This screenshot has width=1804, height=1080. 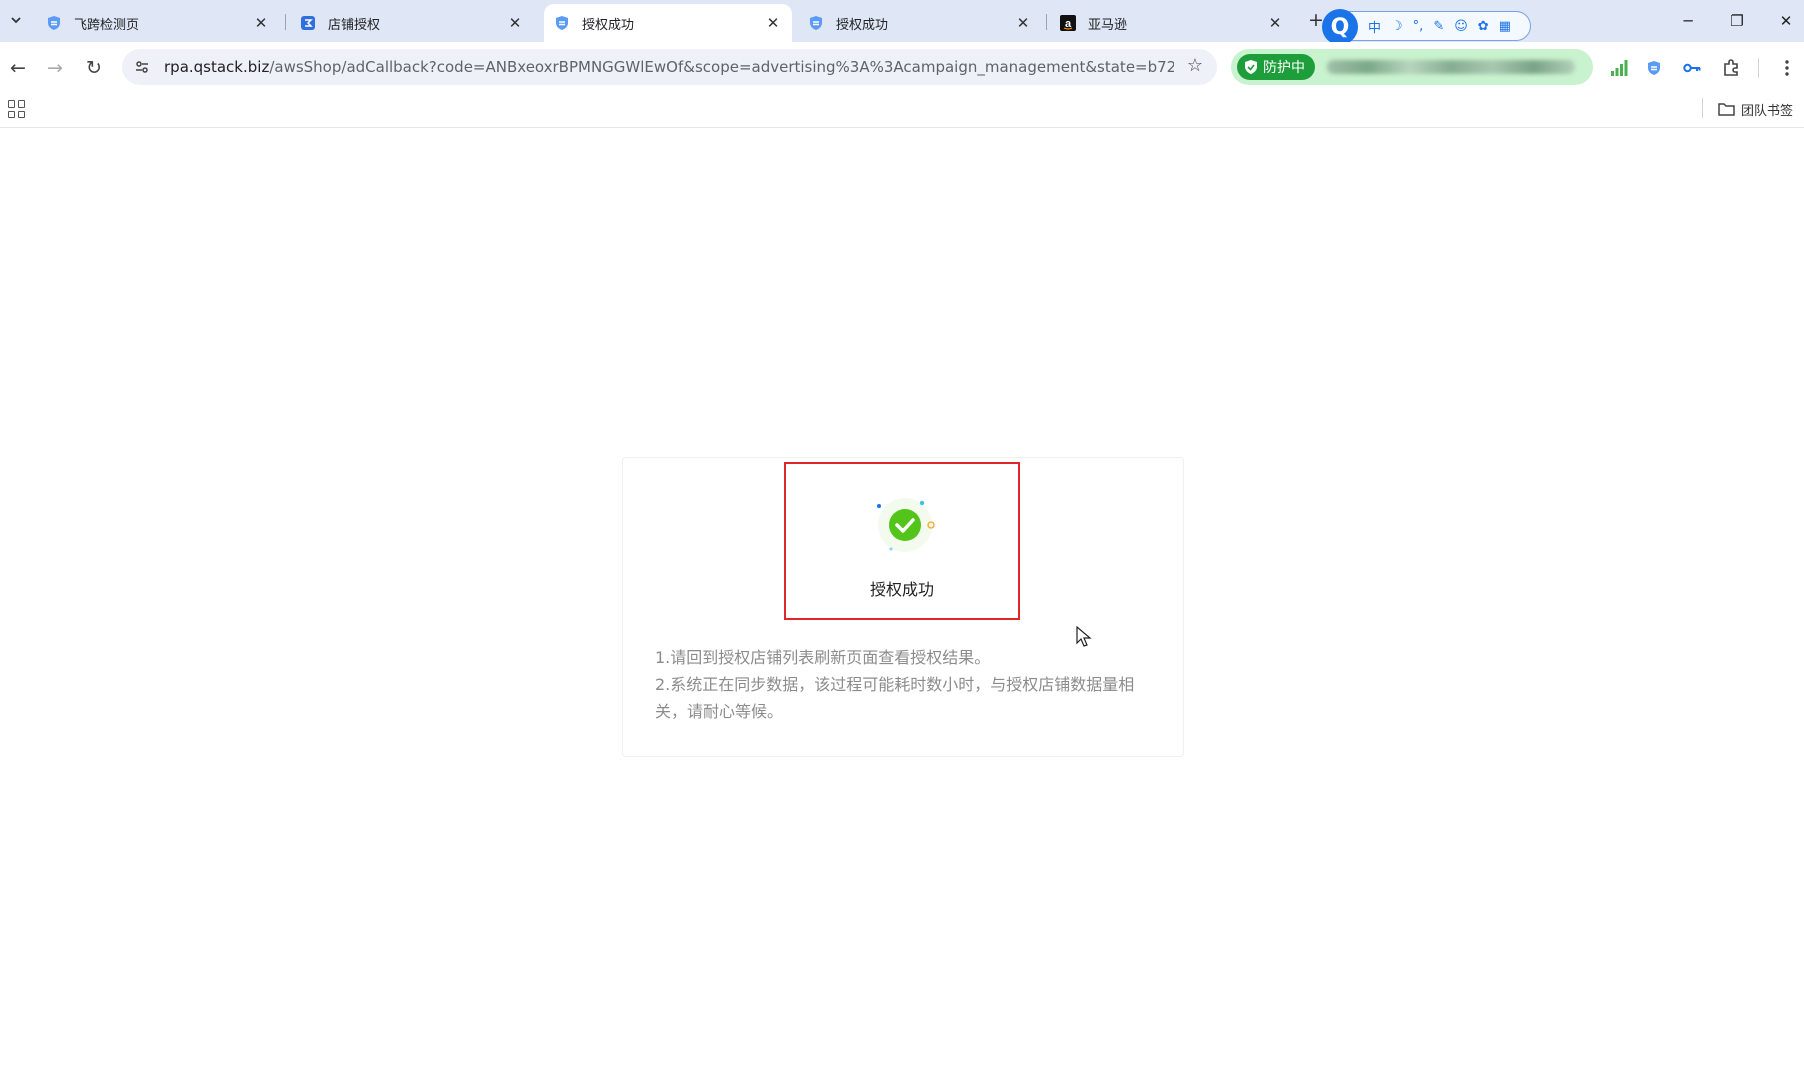 I want to click on amazon-icon: a, so click(x=1068, y=23).